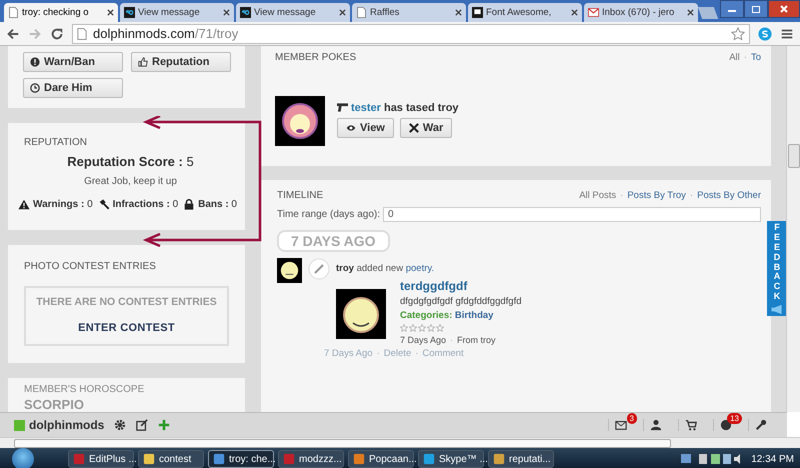 The width and height of the screenshot is (800, 468). Describe the element at coordinates (300, 195) in the screenshot. I see `panel-title: TIMELINE` at that location.